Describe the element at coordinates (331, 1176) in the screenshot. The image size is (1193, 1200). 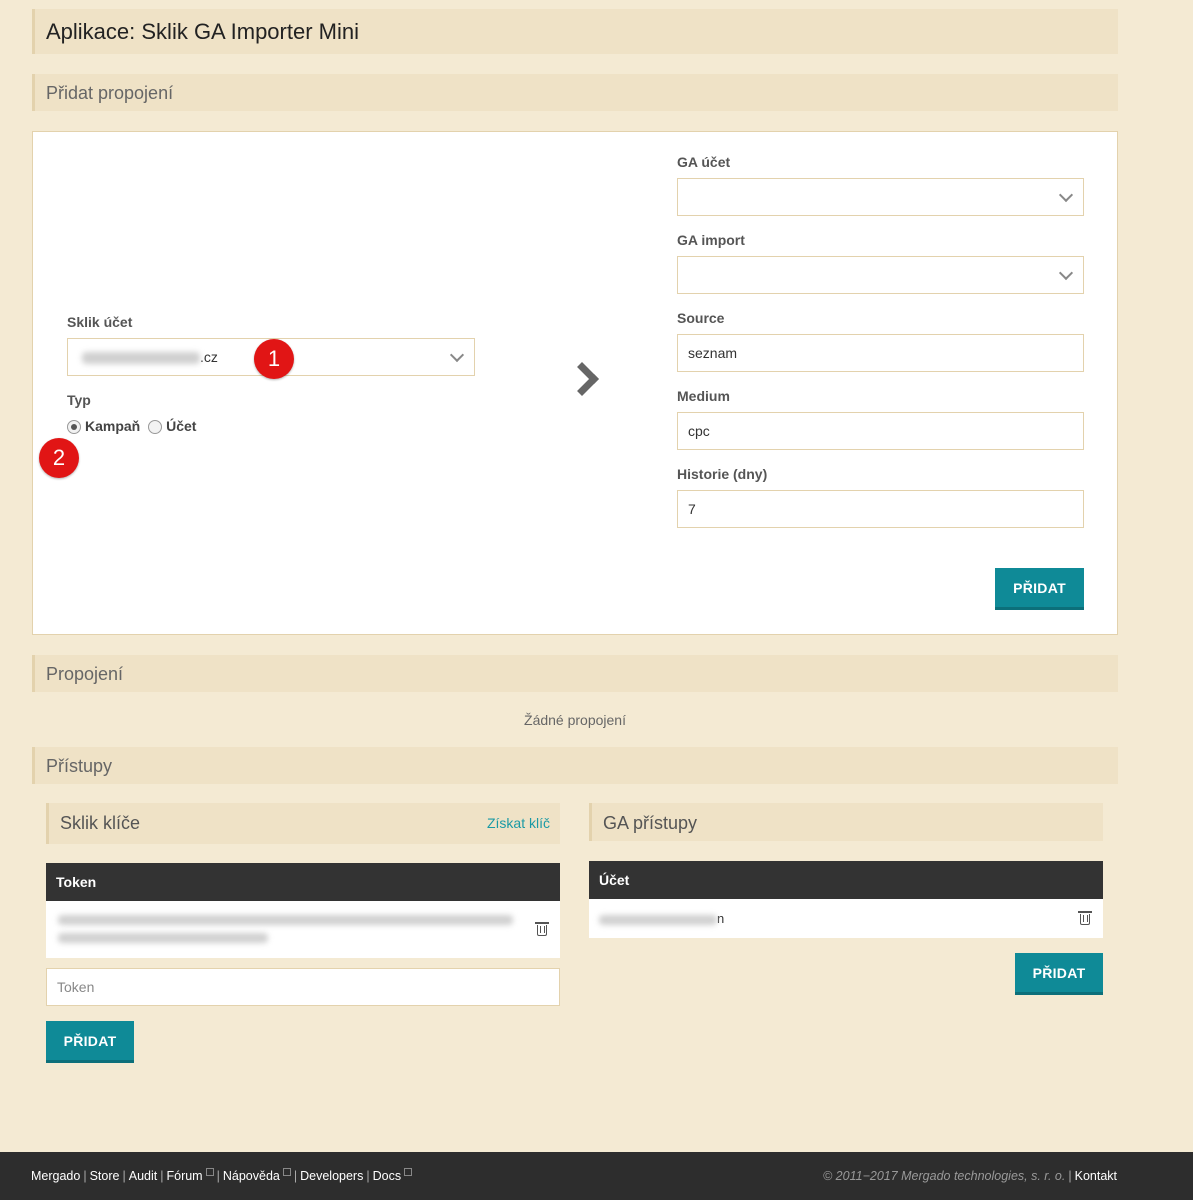
I see `footer-link-developers: Developers` at that location.